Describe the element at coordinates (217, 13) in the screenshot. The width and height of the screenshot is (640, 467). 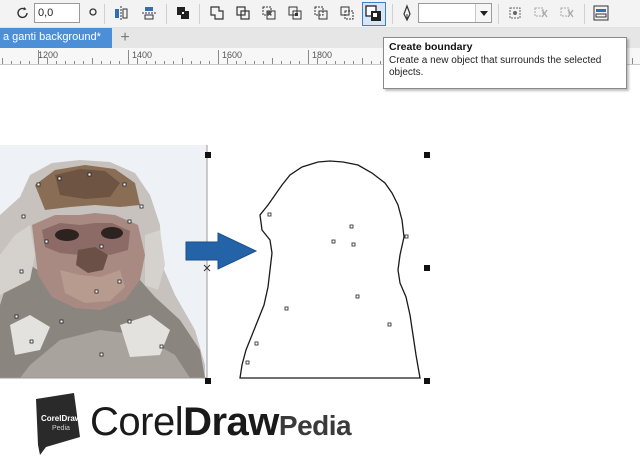
I see `weld-icon` at that location.